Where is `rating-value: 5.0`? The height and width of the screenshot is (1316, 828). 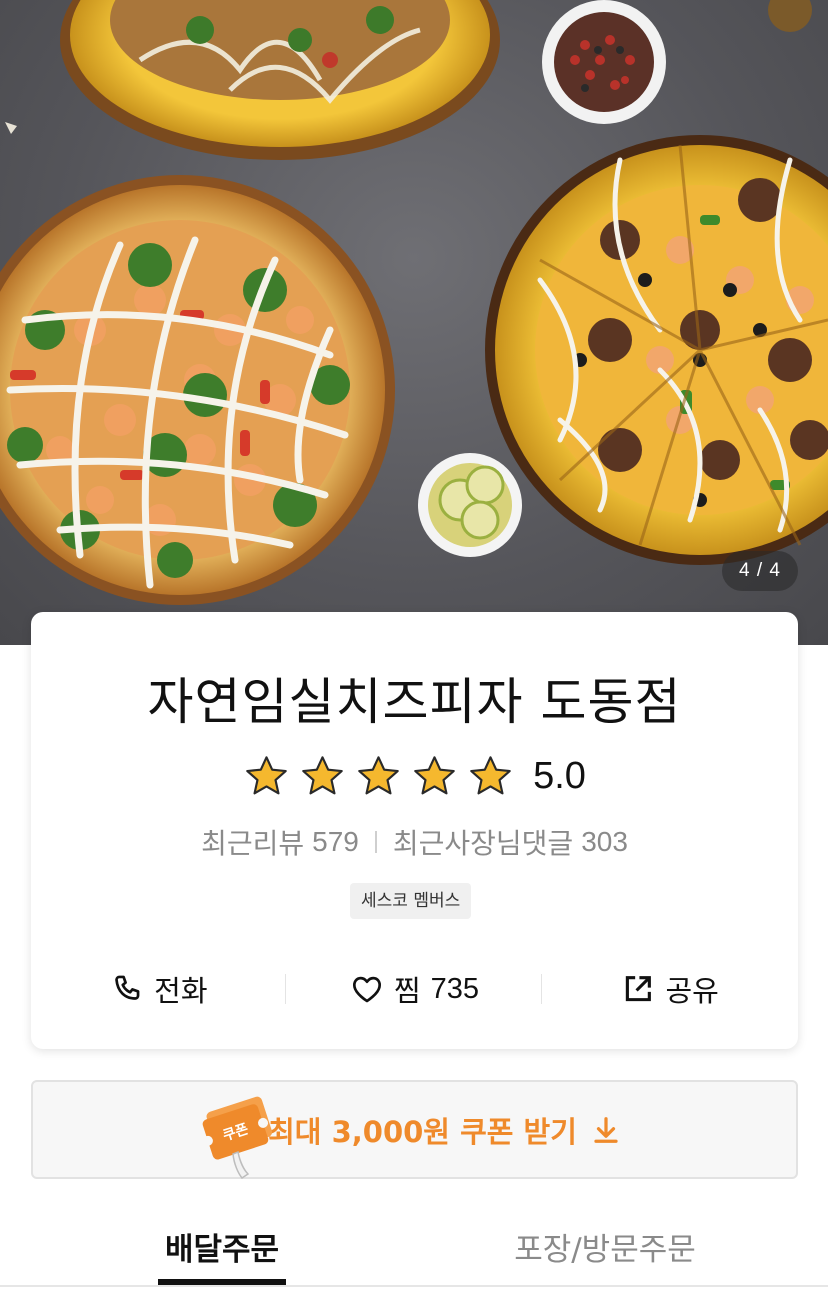 rating-value: 5.0 is located at coordinates (559, 775).